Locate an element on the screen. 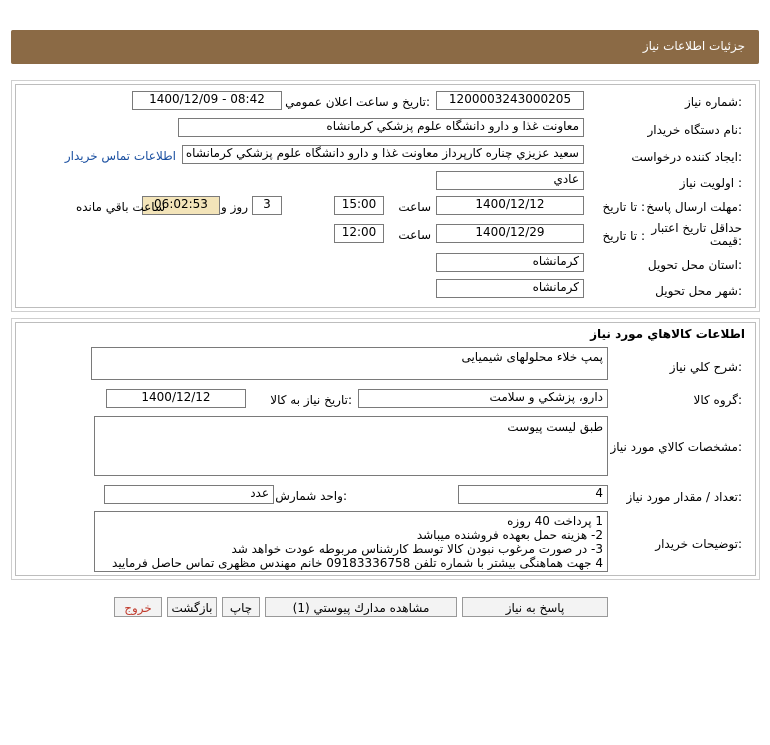 The height and width of the screenshot is (745, 770). validity-to-date-label: تا تاريخ : is located at coordinates (623, 236).